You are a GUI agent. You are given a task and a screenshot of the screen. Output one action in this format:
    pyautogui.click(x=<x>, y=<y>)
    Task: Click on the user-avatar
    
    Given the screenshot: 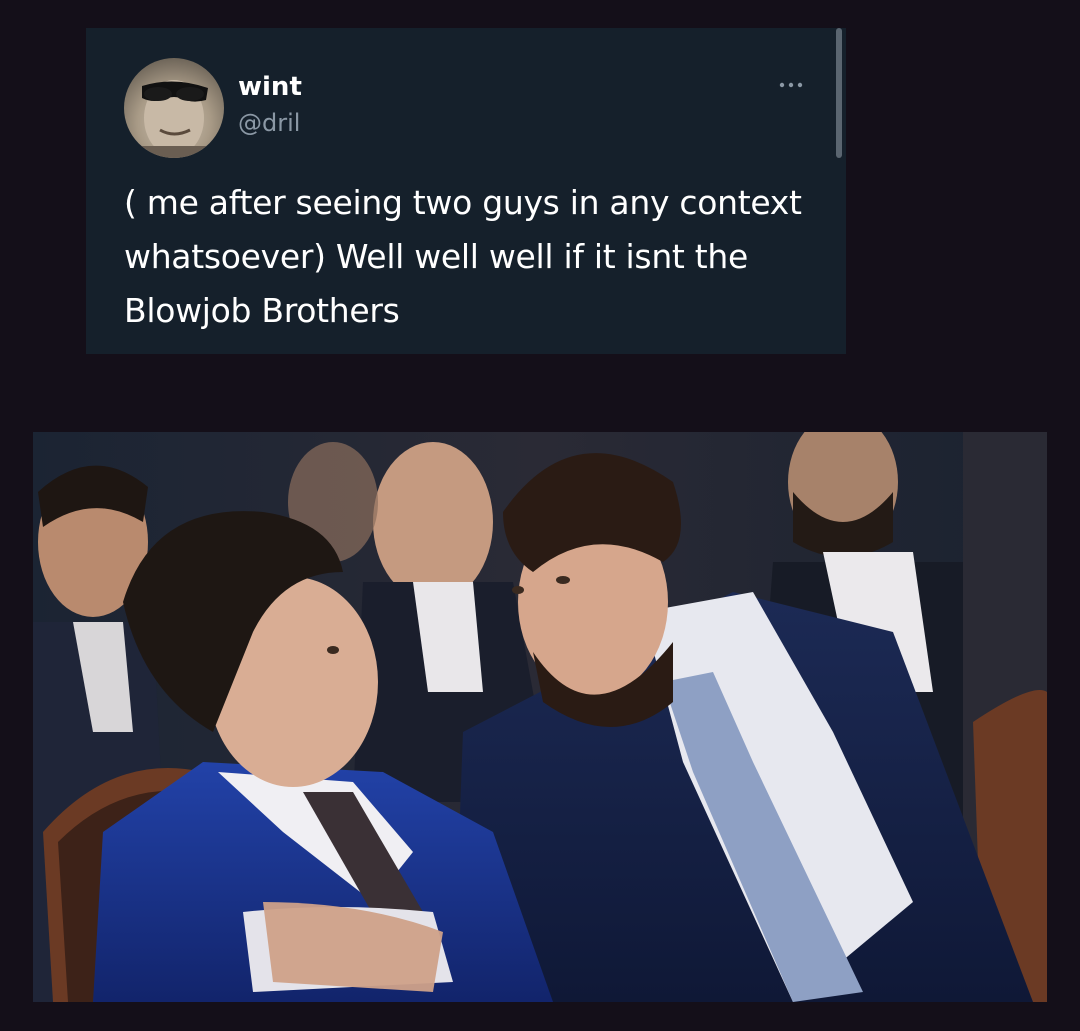 What is the action you would take?
    pyautogui.click(x=174, y=108)
    